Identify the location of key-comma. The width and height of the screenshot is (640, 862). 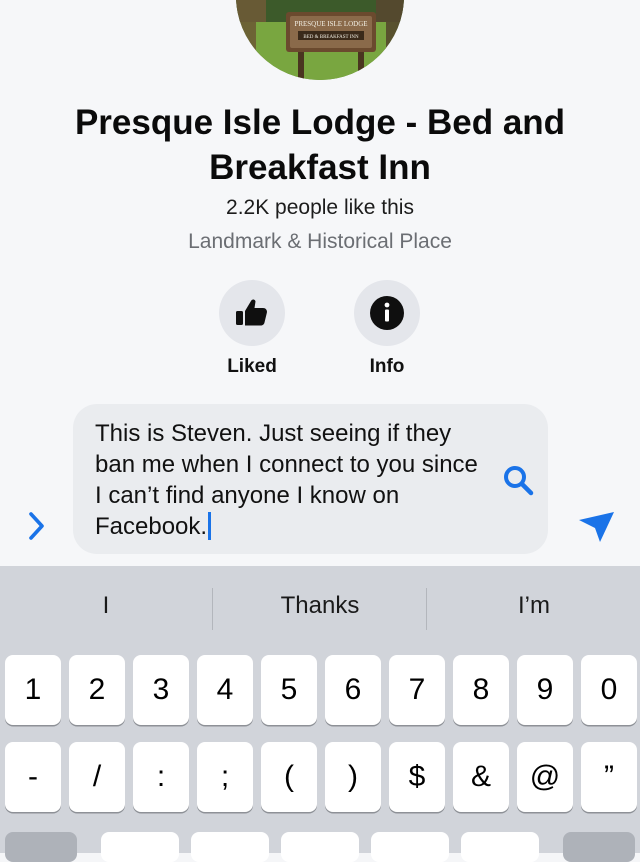
(230, 847).